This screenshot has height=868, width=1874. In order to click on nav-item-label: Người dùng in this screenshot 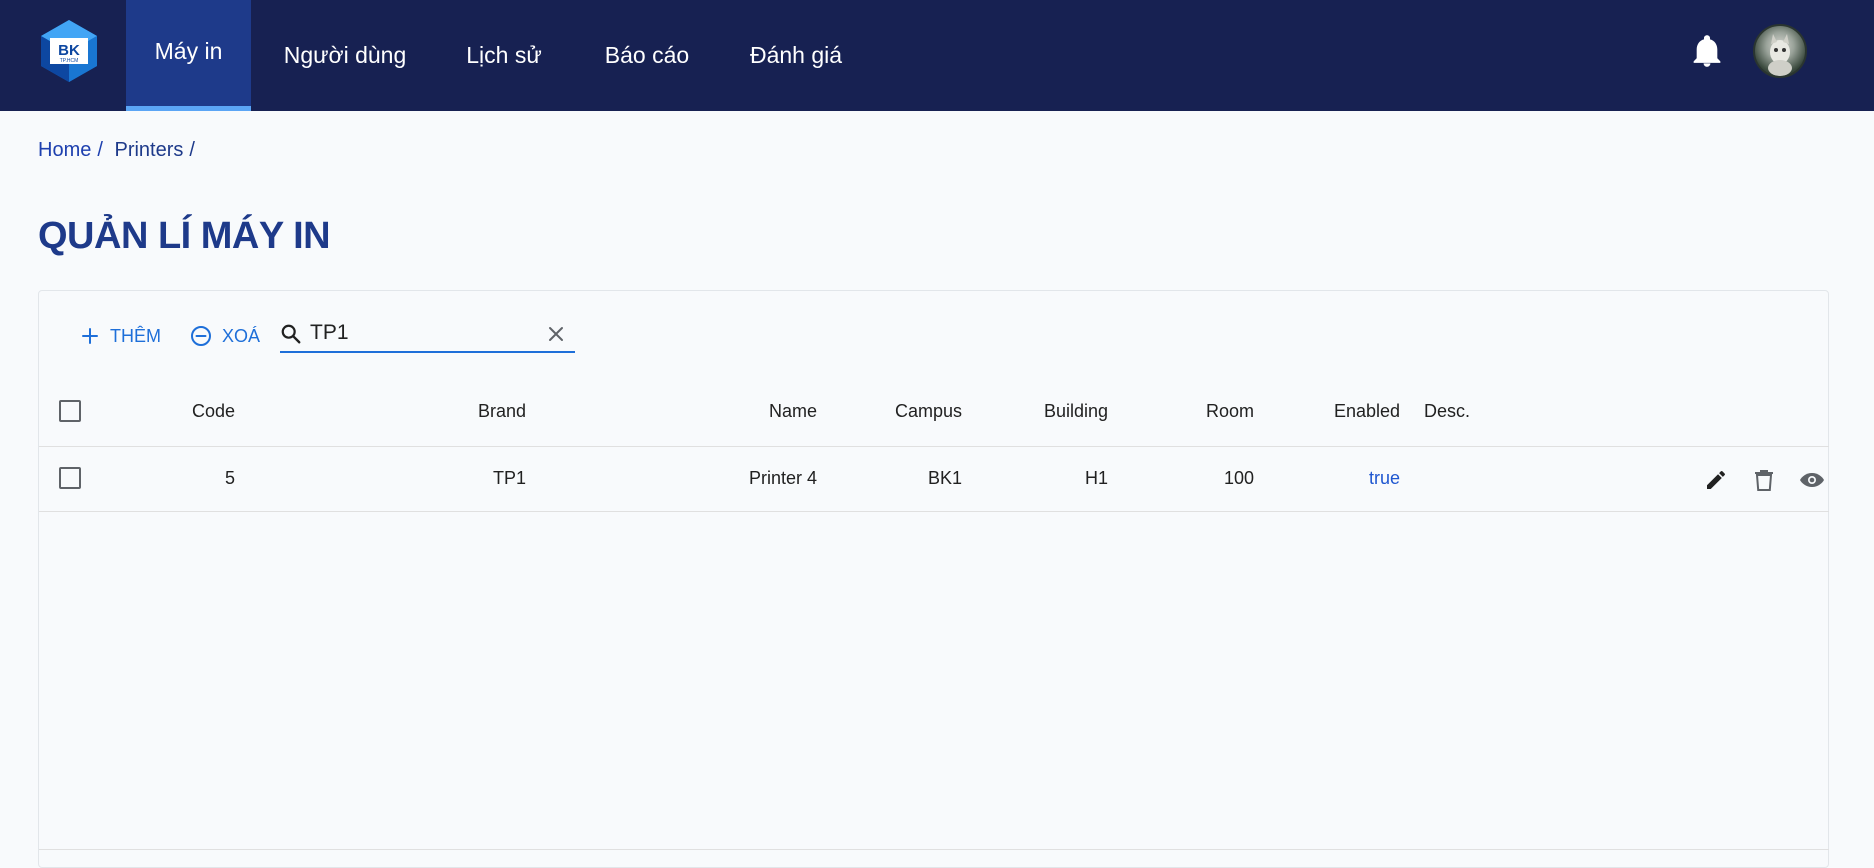, I will do `click(345, 55)`.